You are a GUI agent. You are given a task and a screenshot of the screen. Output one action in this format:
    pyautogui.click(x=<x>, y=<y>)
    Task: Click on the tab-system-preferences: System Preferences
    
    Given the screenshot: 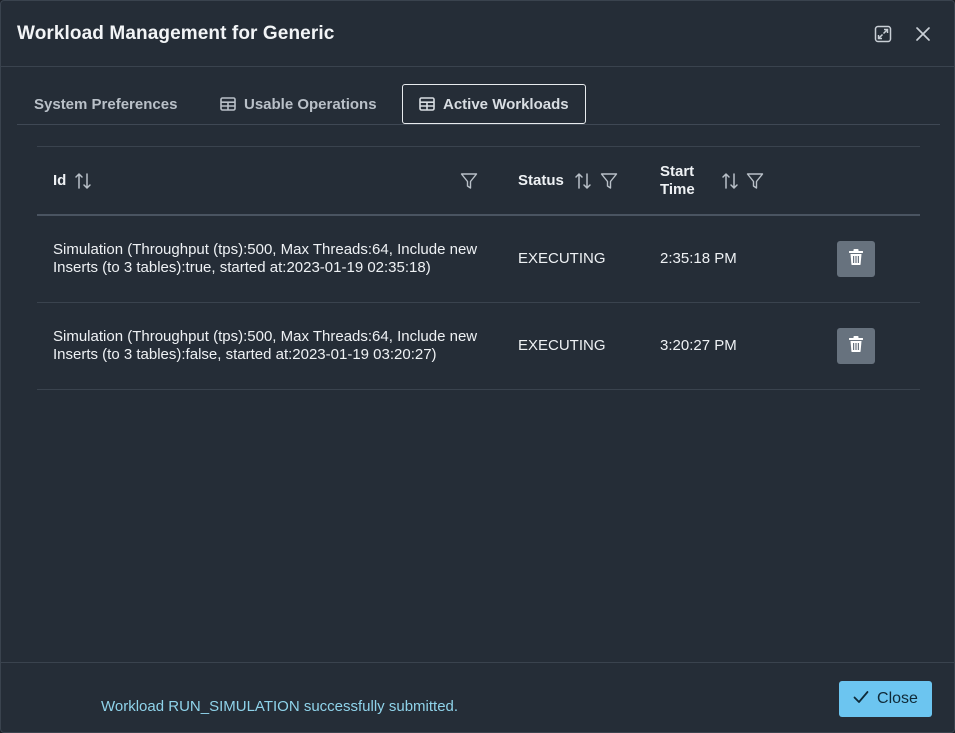 What is the action you would take?
    pyautogui.click(x=105, y=104)
    